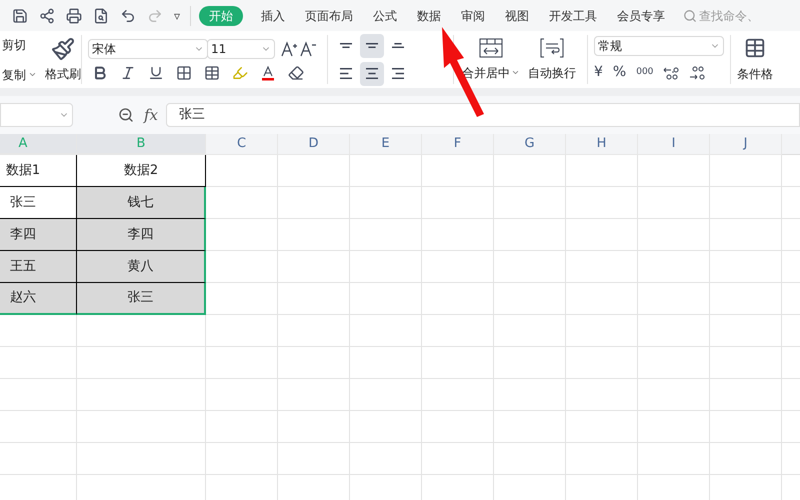  What do you see at coordinates (530, 144) in the screenshot?
I see `column-header: G` at bounding box center [530, 144].